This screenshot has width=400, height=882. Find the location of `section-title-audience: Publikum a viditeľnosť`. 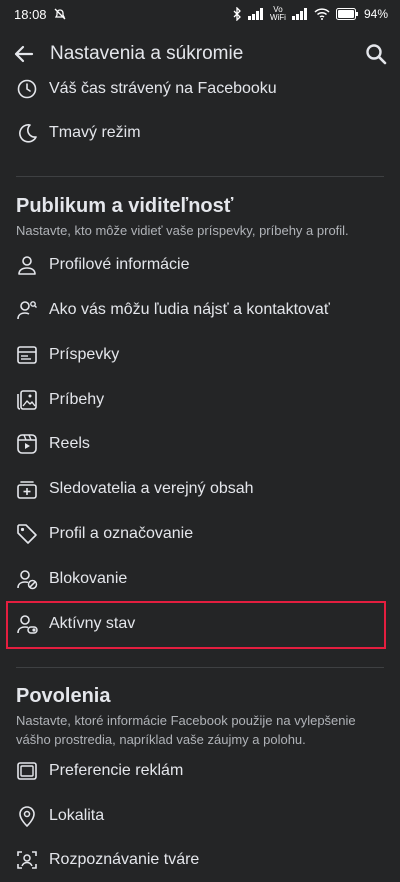

section-title-audience: Publikum a viditeľnosť is located at coordinates (125, 206).